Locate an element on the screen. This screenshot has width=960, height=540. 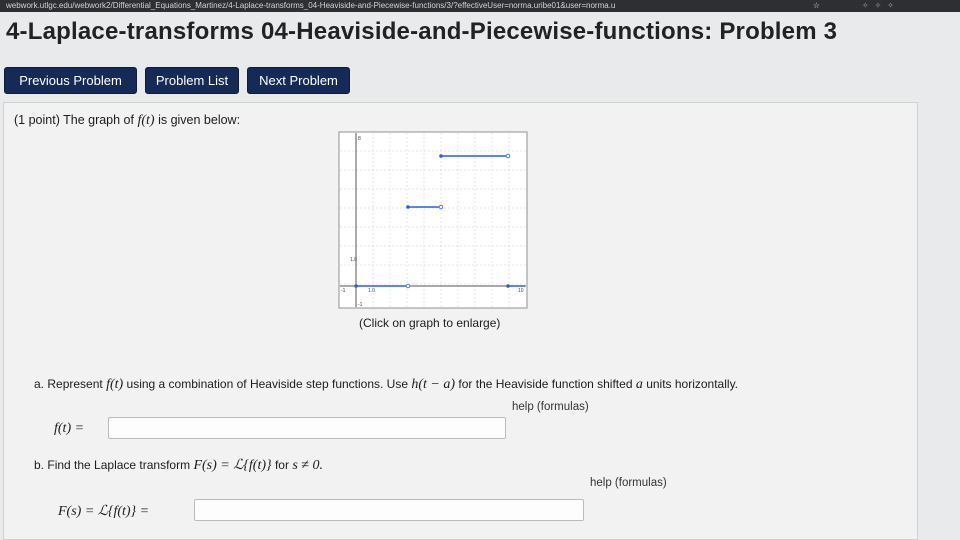
intro-tail: is given below: is located at coordinates (199, 120).